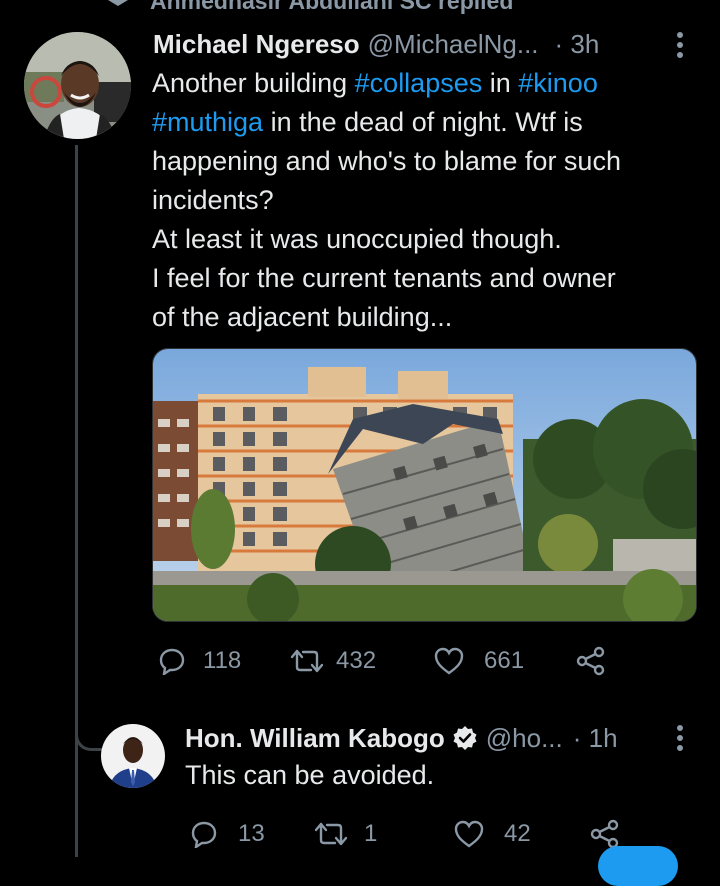 This screenshot has height=886, width=720. What do you see at coordinates (680, 738) in the screenshot?
I see `reply-more-icon` at bounding box center [680, 738].